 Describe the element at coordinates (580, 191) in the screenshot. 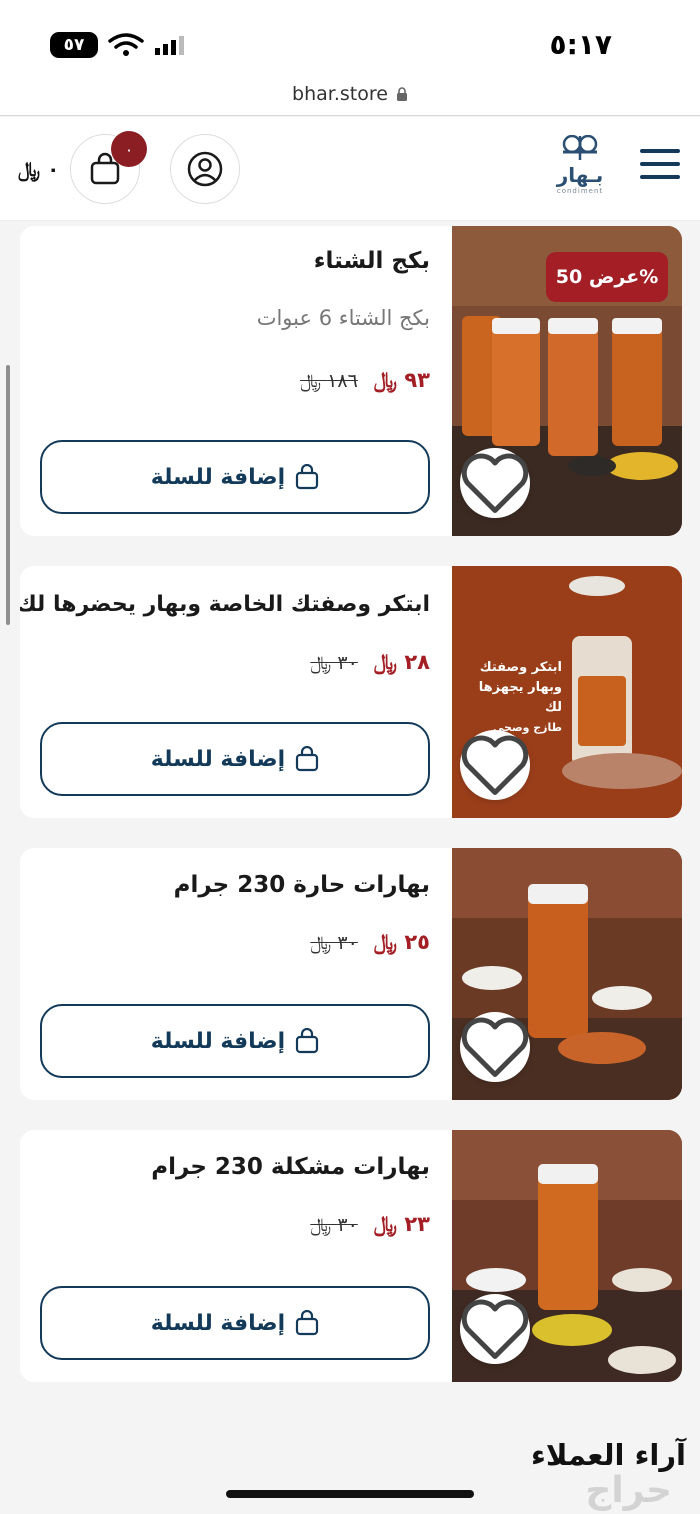

I see `logo-subtext: condiment` at that location.